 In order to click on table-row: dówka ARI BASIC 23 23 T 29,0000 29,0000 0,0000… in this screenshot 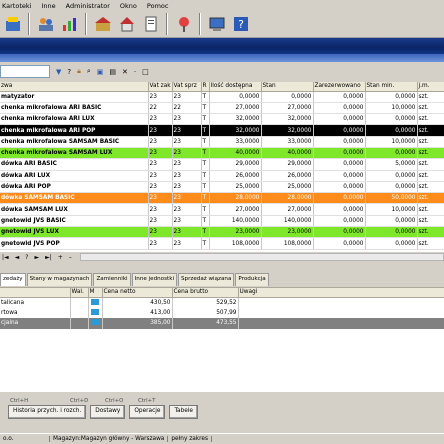, I will do `click(222, 164)`.